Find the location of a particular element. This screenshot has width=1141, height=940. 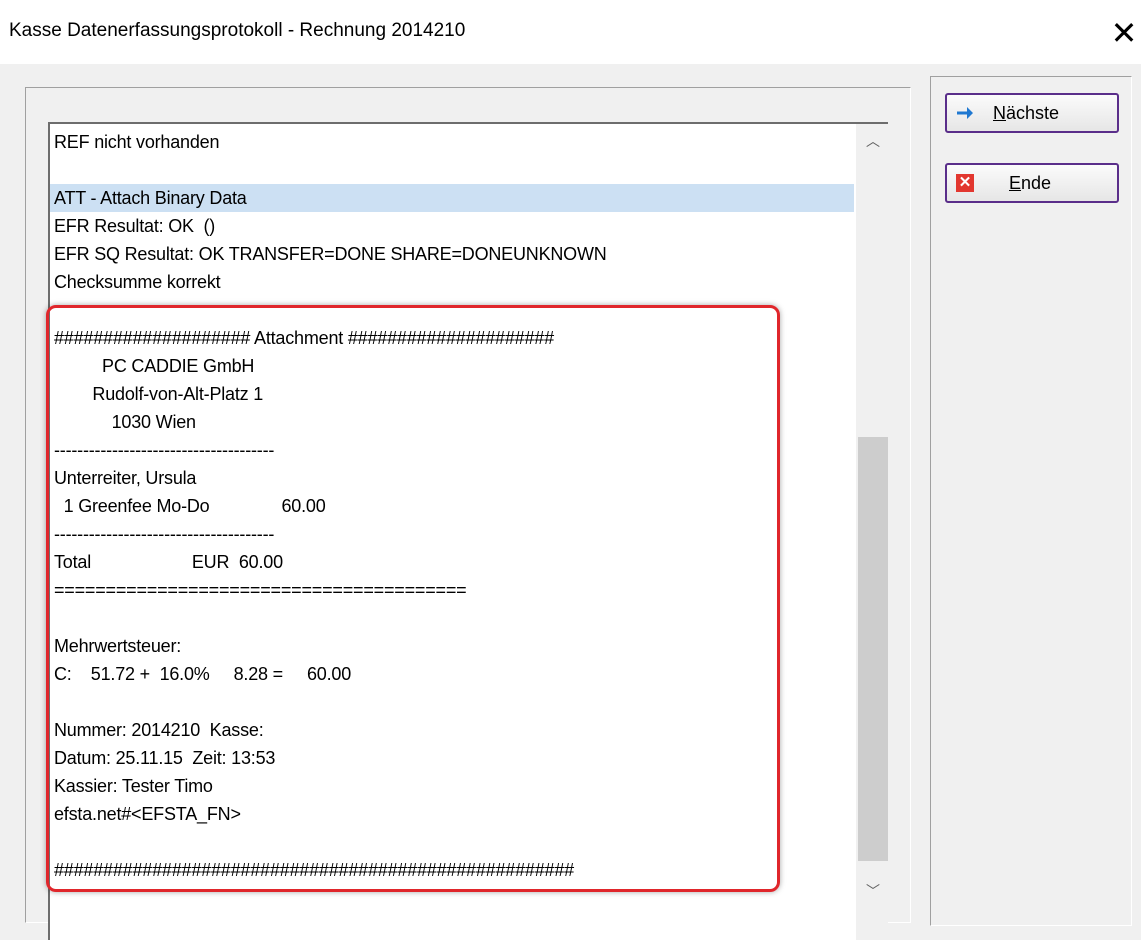

end-button-label: Ende is located at coordinates (1030, 183).